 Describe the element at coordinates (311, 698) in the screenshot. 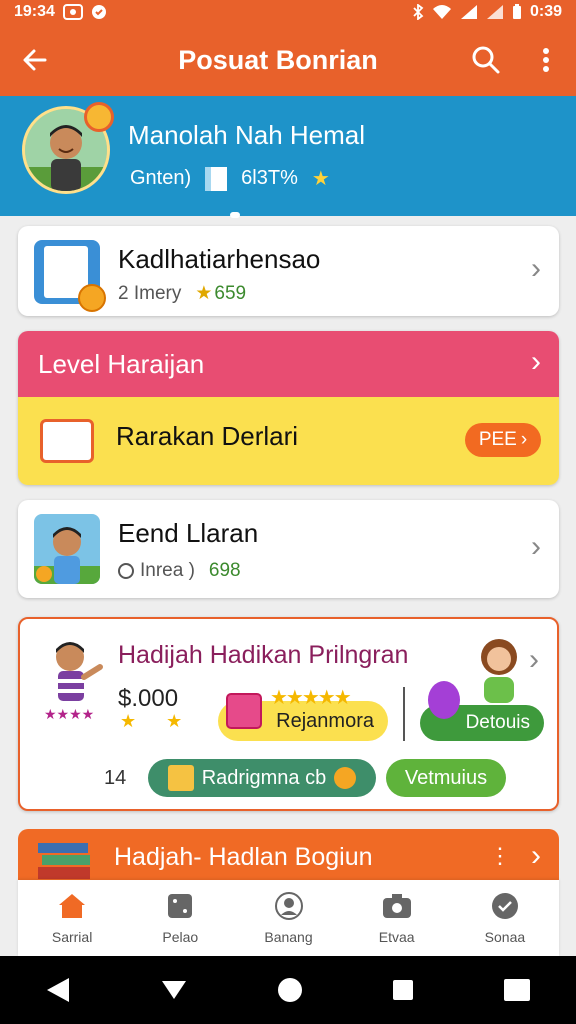

I see `rating-stars-icon: ★★★★★` at that location.